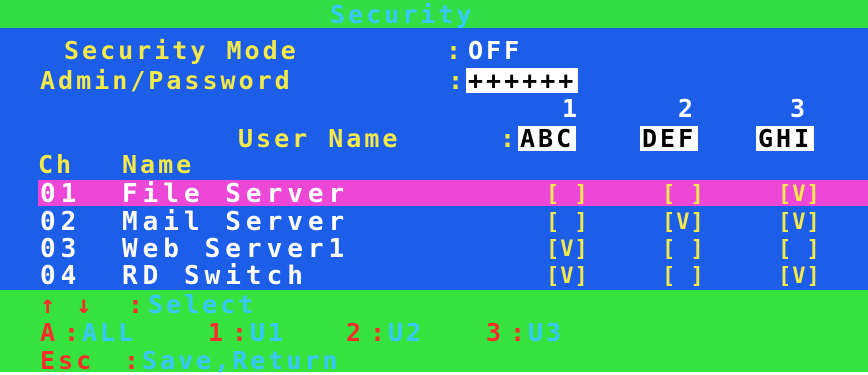  I want to click on help-action-u1: U1, so click(268, 332).